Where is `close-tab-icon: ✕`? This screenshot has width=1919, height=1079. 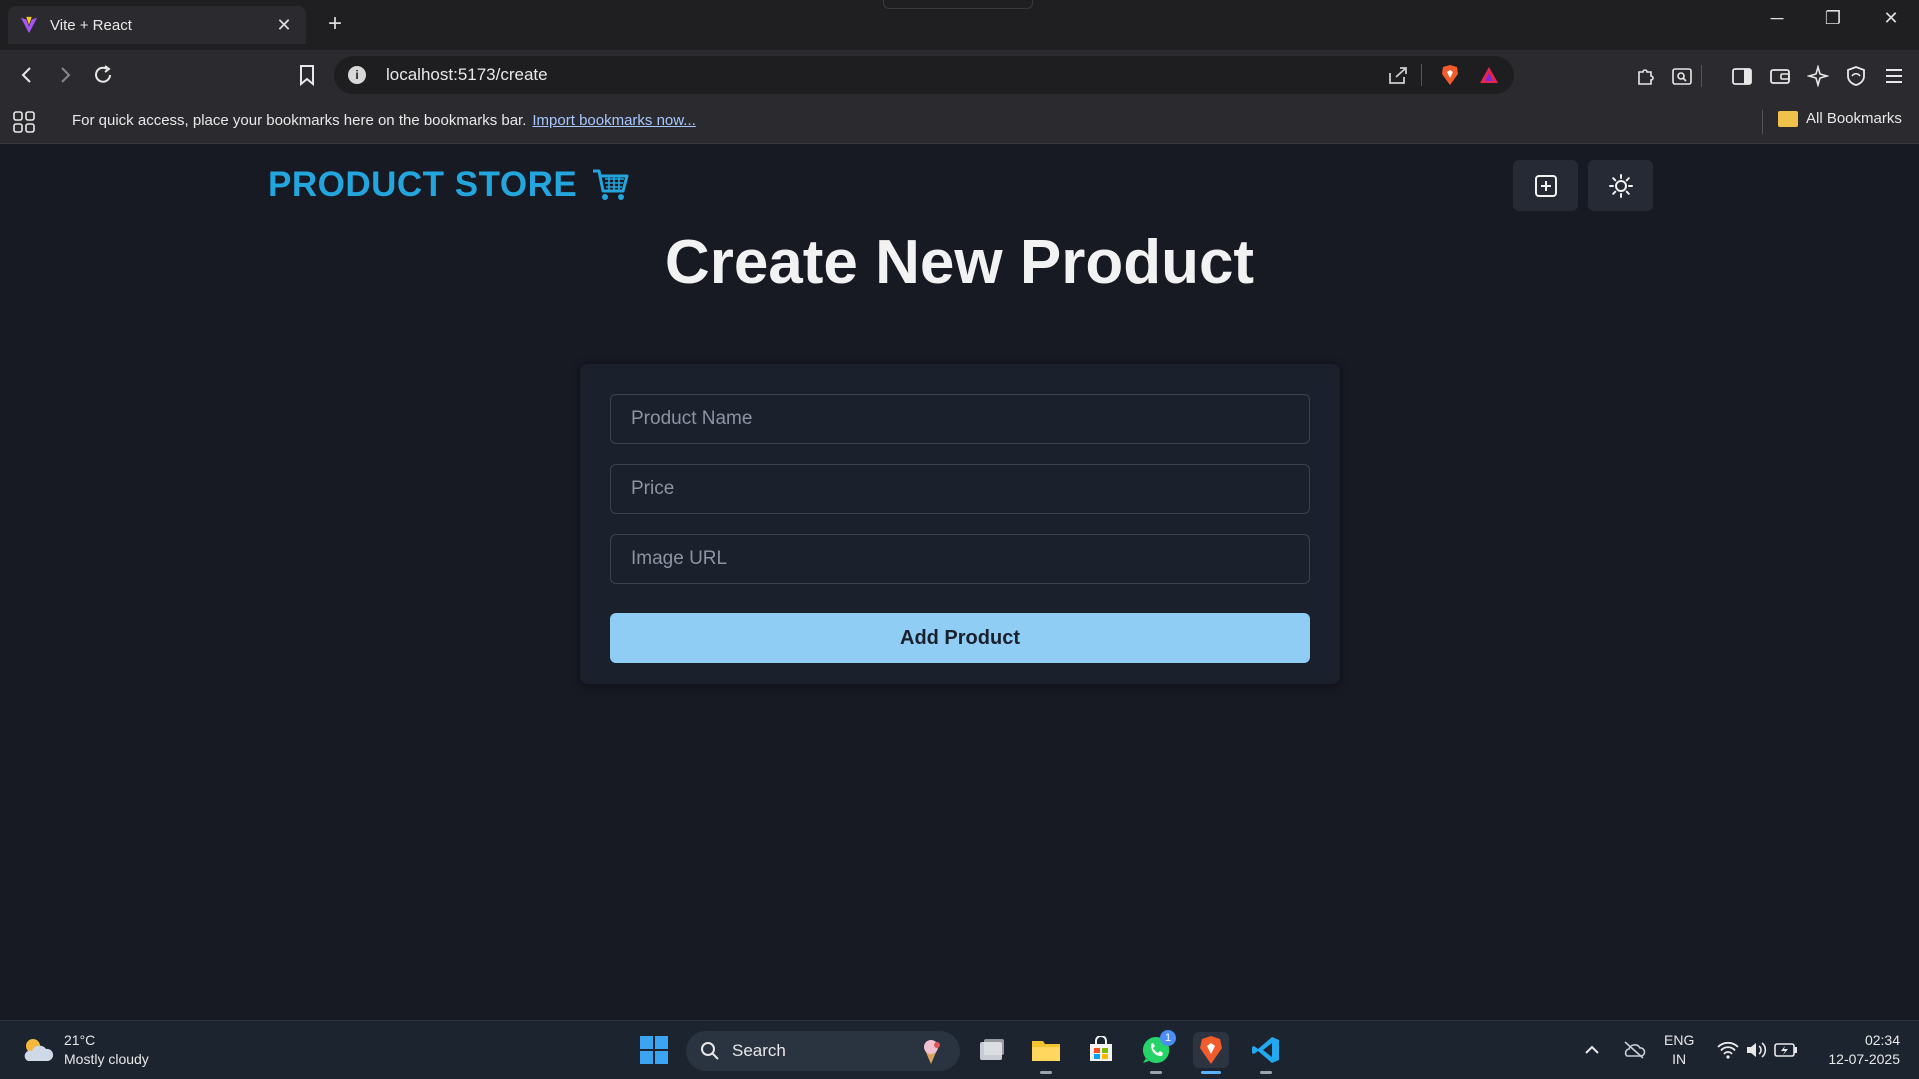
close-tab-icon: ✕ is located at coordinates (284, 25).